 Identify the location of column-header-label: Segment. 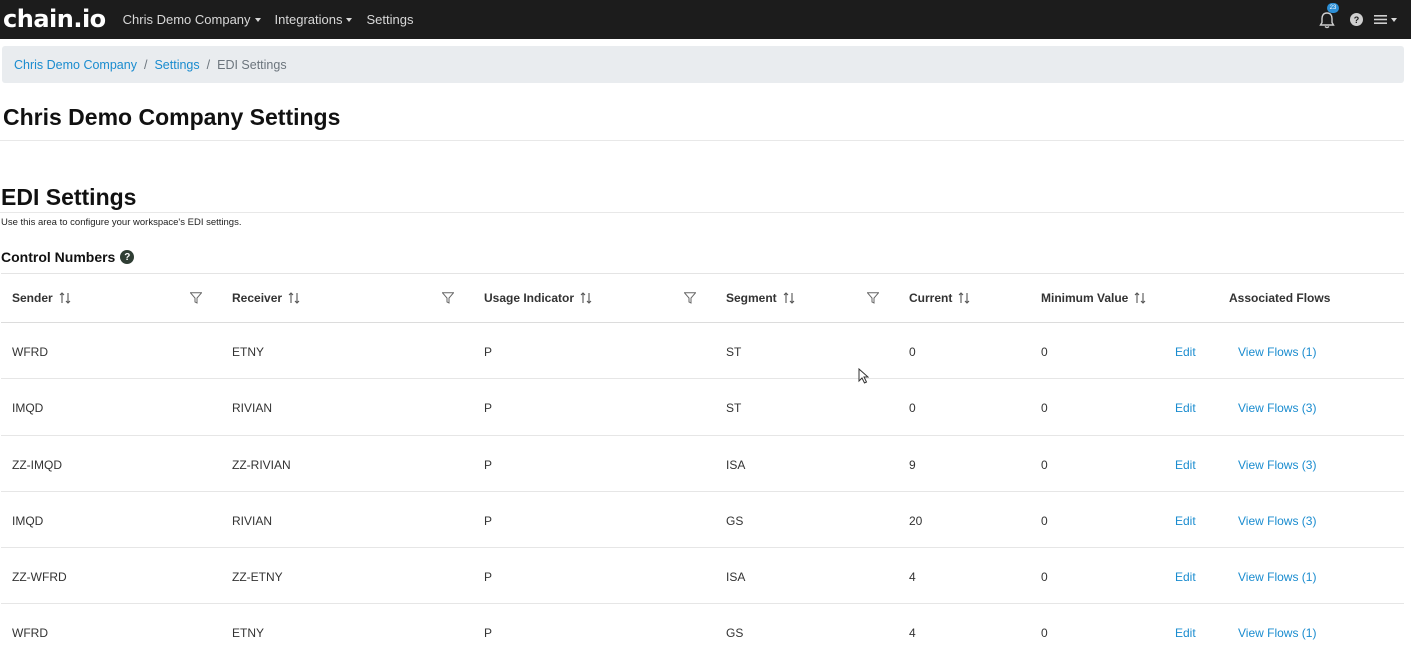
(751, 298).